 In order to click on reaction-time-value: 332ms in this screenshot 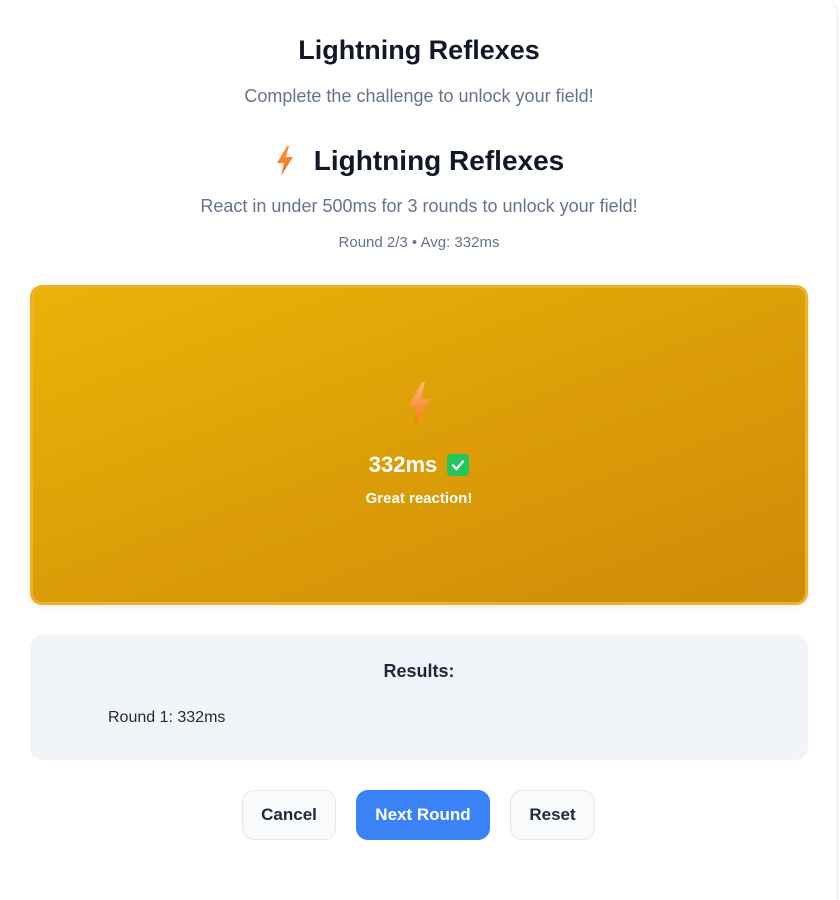, I will do `click(403, 464)`.